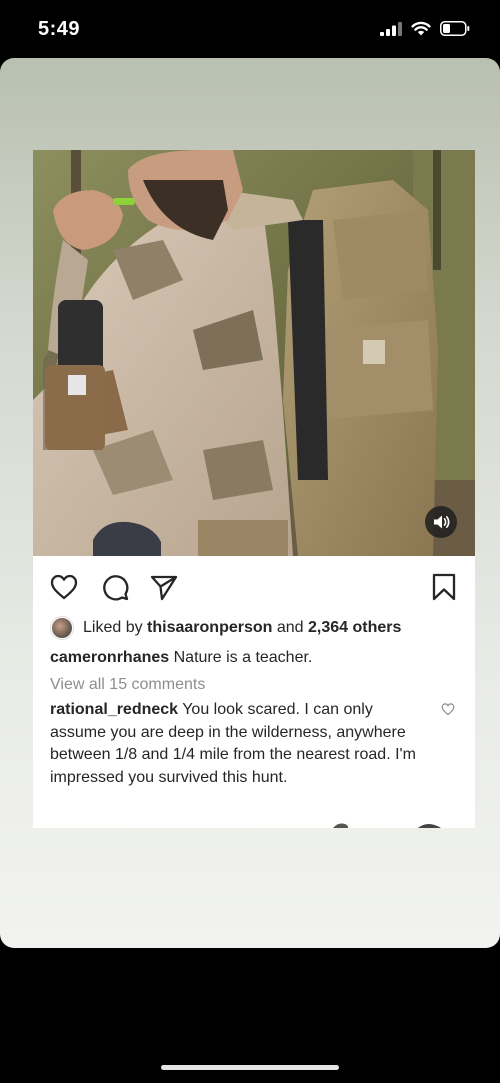  Describe the element at coordinates (59, 29) in the screenshot. I see `status-time: 5:49` at that location.